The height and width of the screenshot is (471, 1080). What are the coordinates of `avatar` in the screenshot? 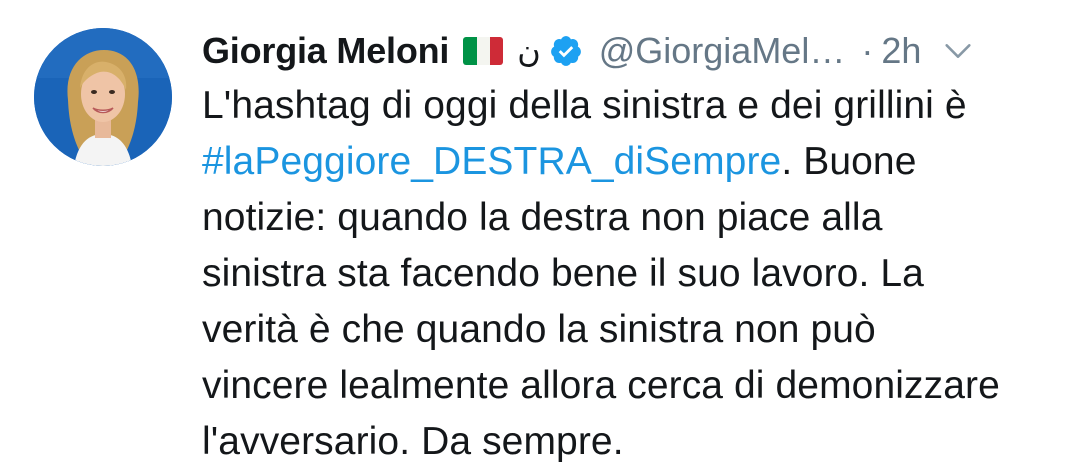 It's located at (103, 97).